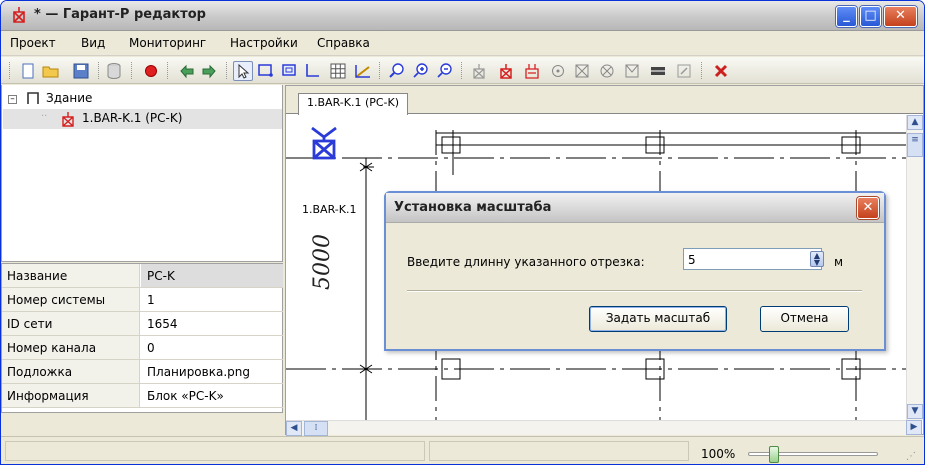 The width and height of the screenshot is (925, 465). I want to click on prop-label: Информация, so click(71, 395).